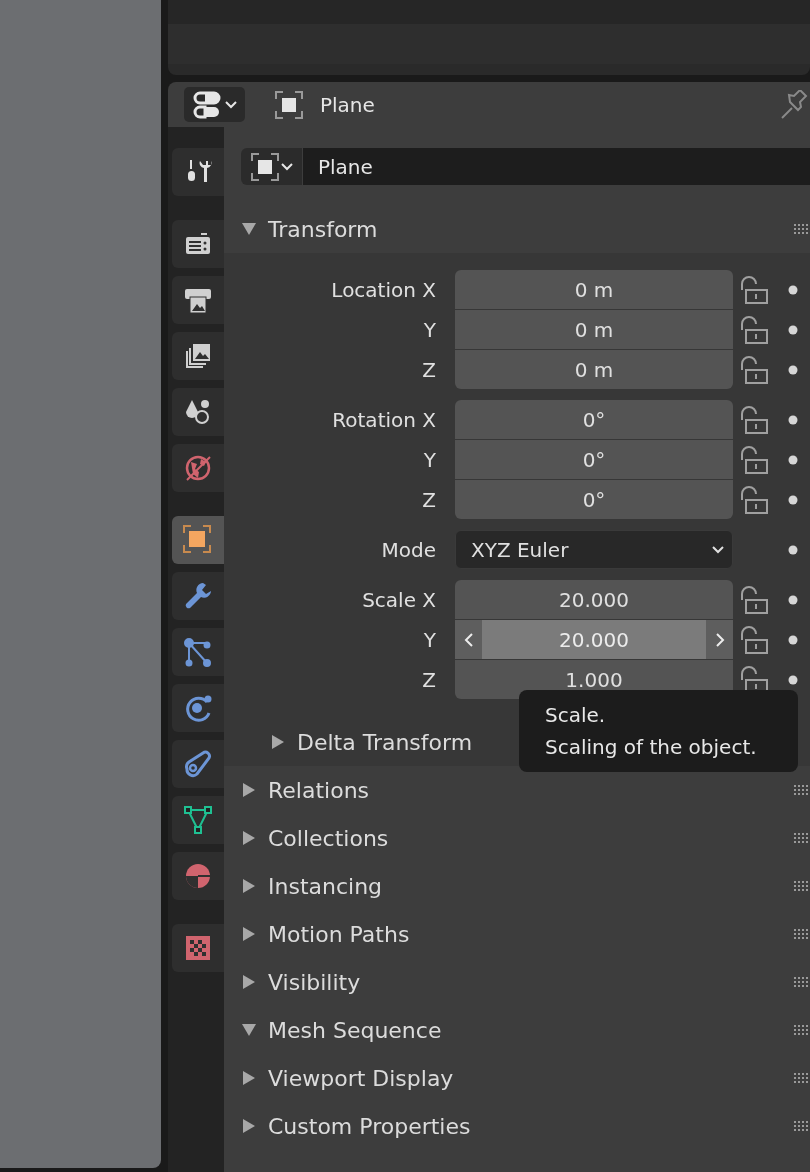 This screenshot has width=810, height=1172. I want to click on link-icon, so click(198, 764).